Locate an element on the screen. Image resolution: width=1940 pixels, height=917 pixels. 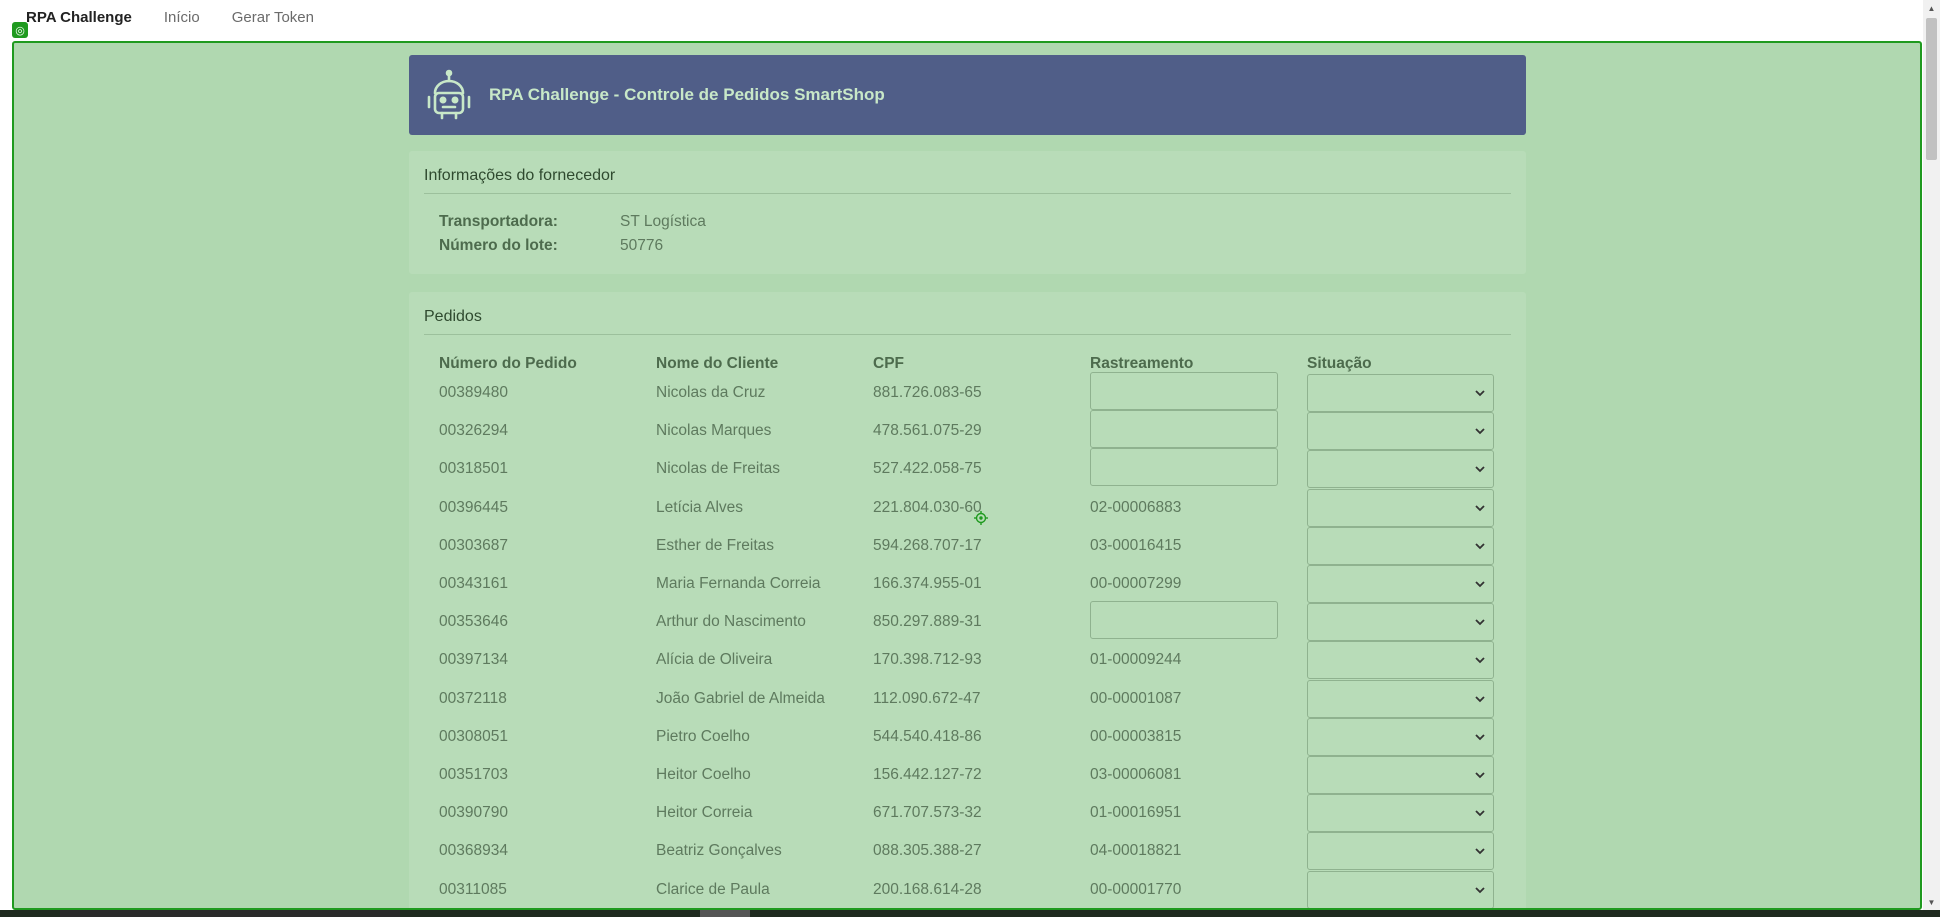
tracking-cell: 03-00016415 is located at coordinates (1136, 545).